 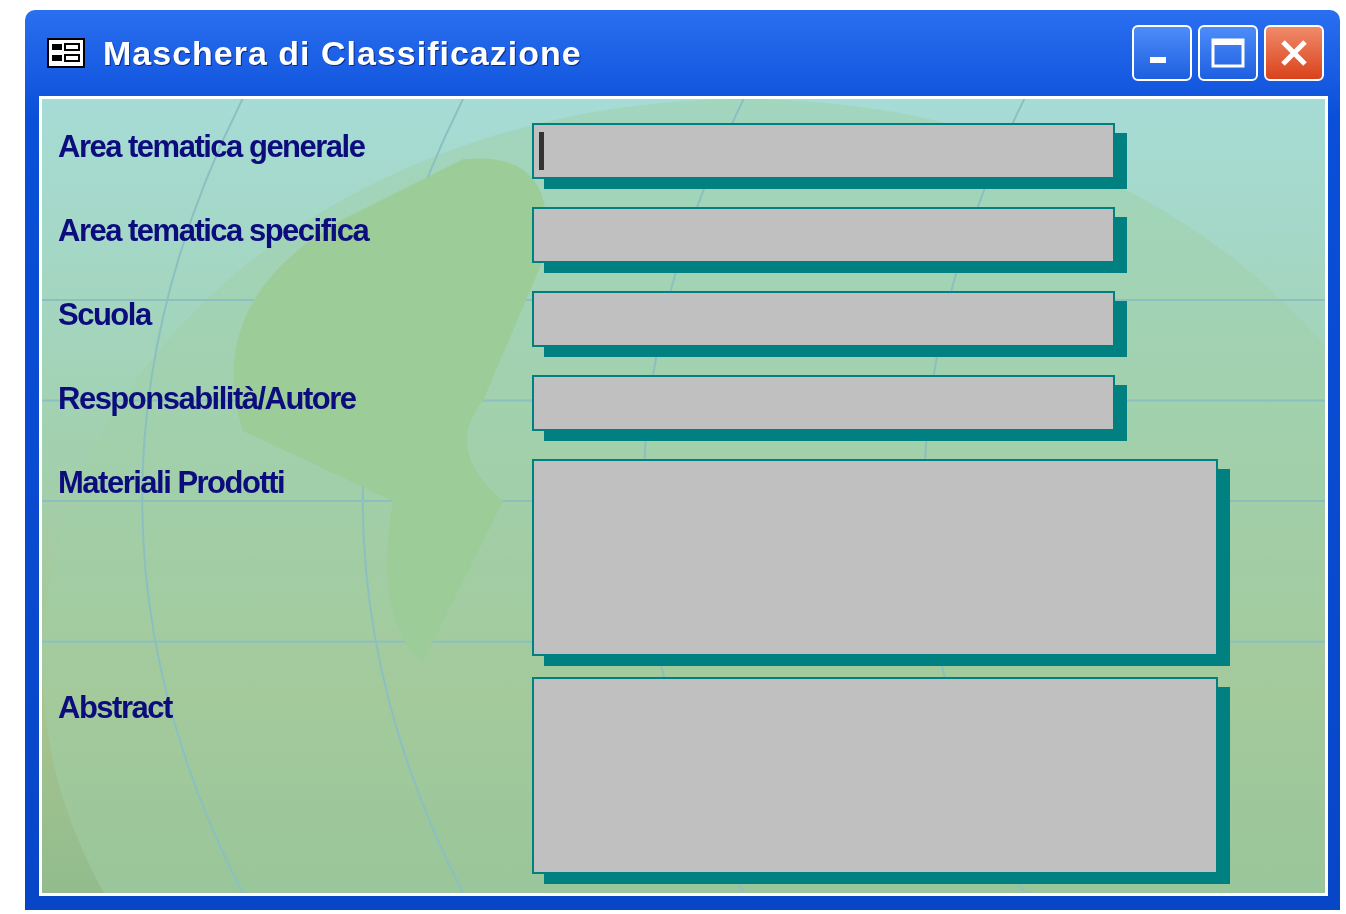 I want to click on minimize-icon, so click(x=1158, y=60).